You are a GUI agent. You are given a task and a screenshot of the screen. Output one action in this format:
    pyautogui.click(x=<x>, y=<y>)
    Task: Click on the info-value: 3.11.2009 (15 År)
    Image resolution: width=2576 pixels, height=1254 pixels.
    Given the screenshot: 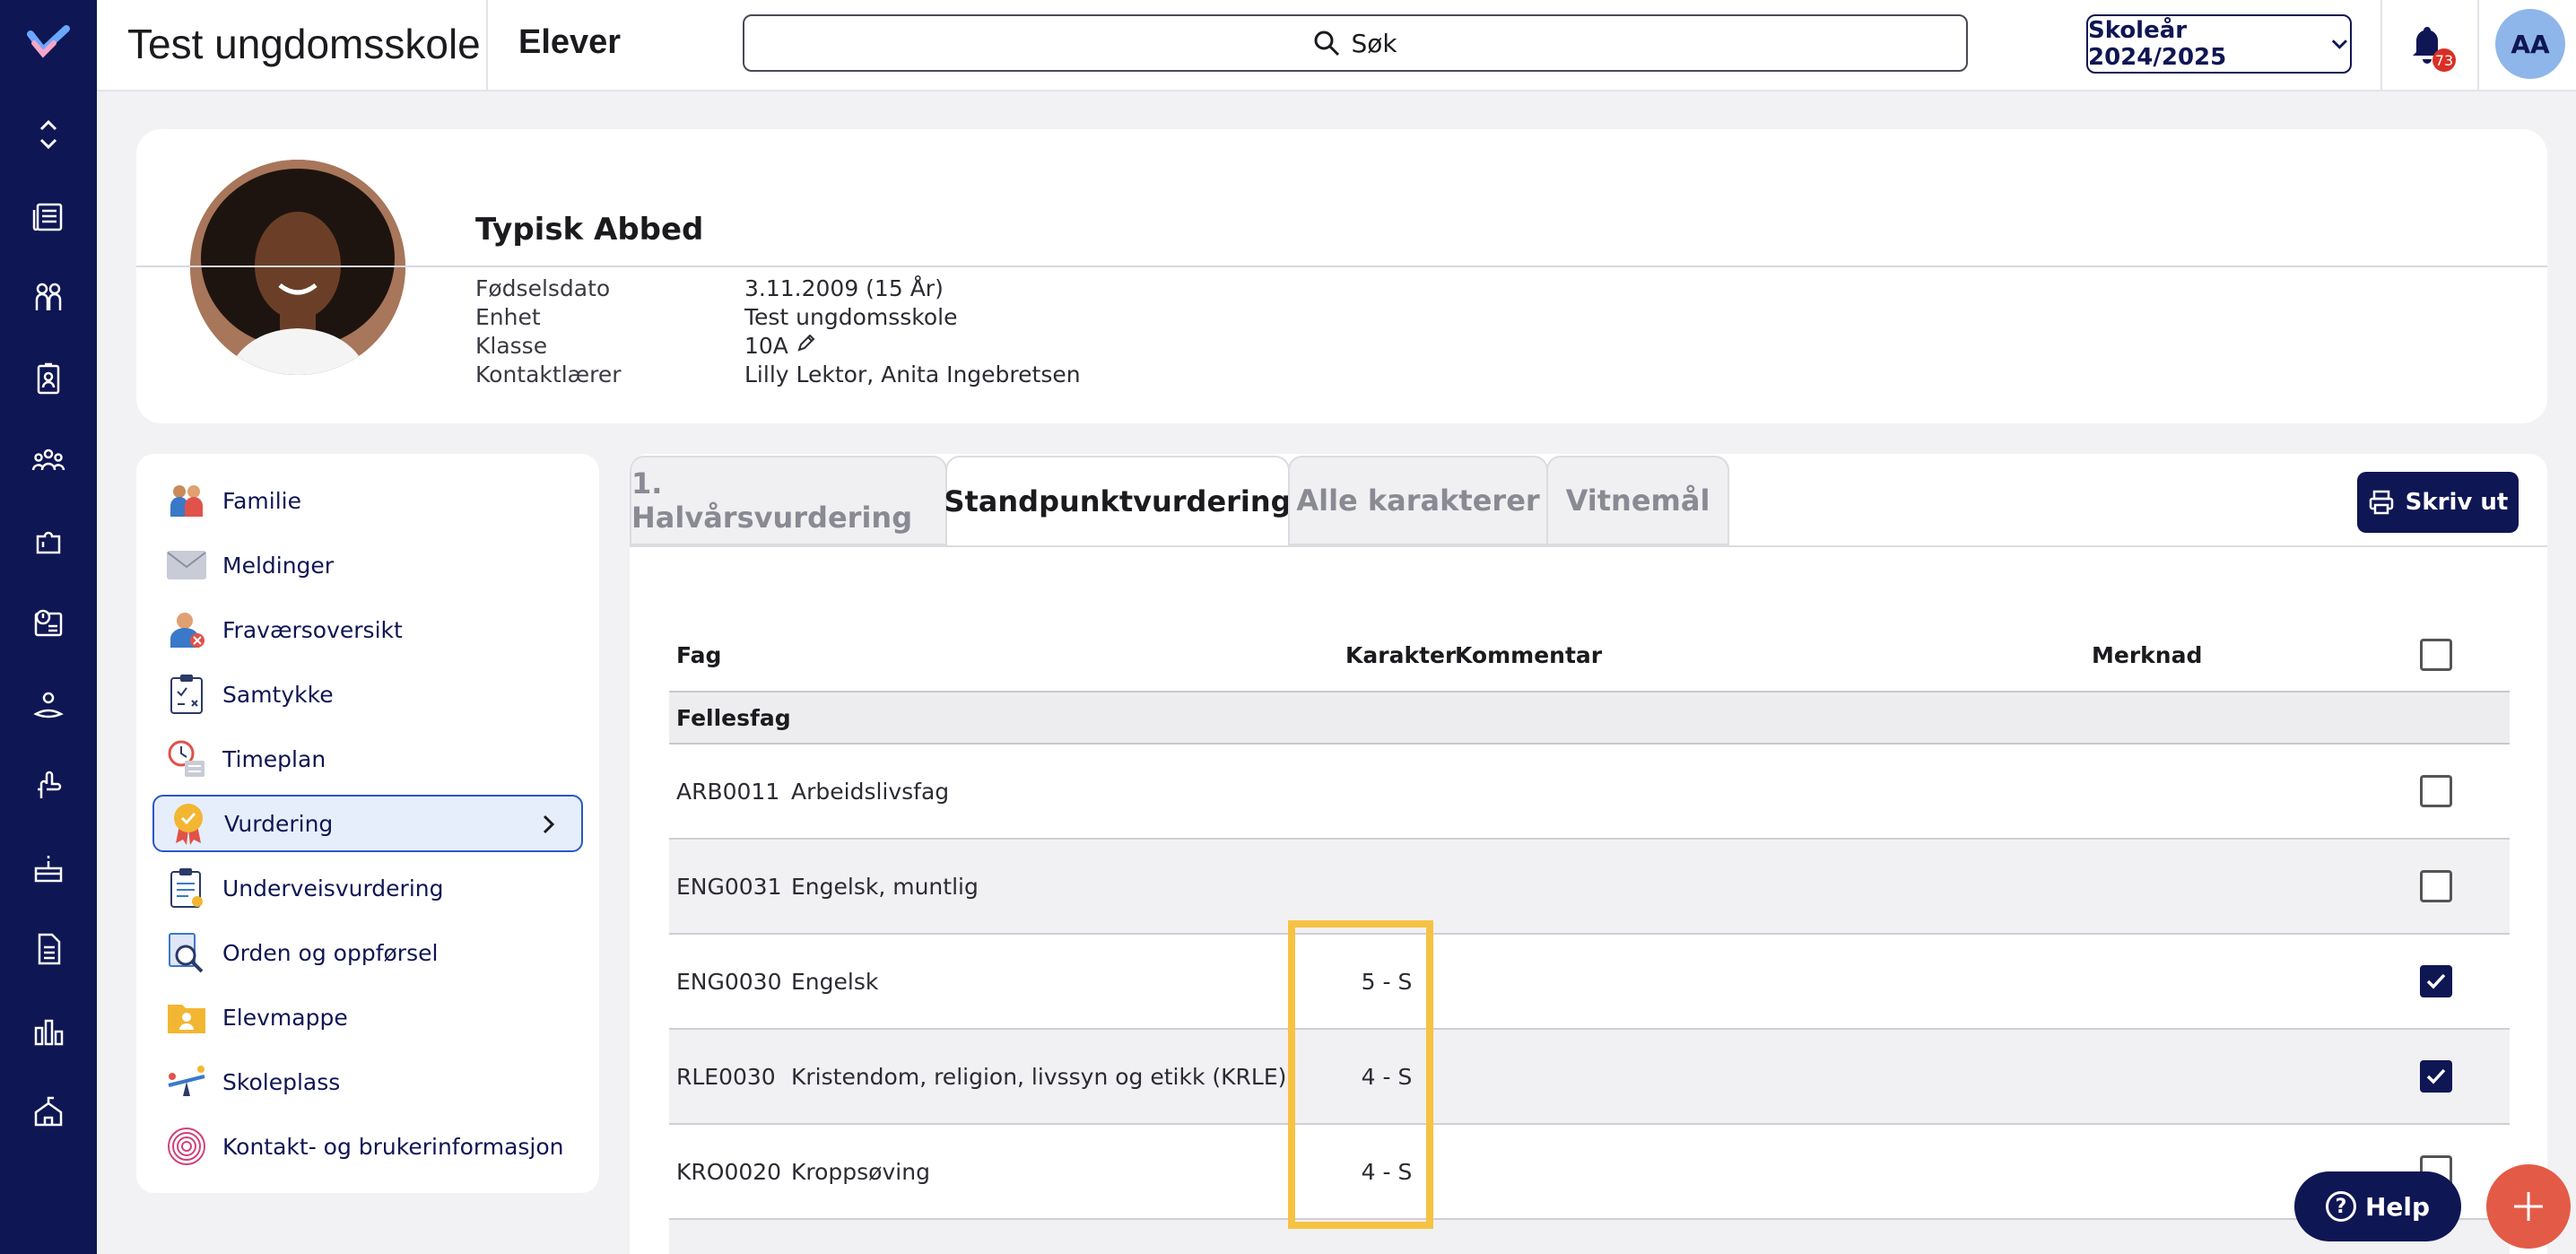 What is the action you would take?
    pyautogui.click(x=844, y=288)
    